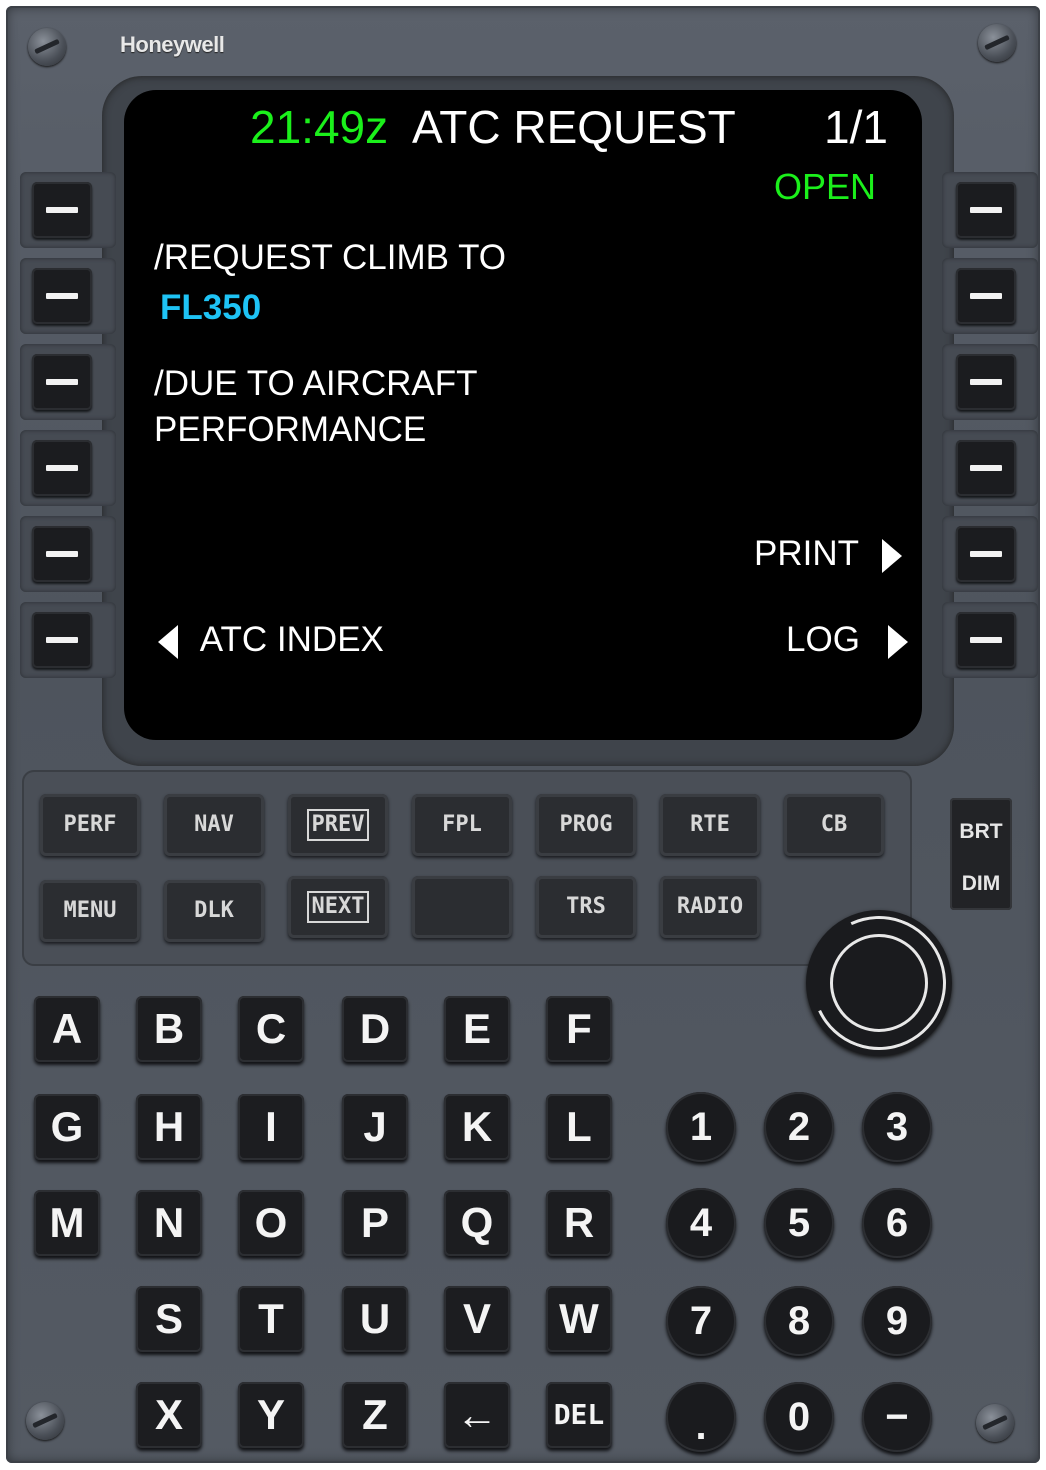  What do you see at coordinates (316, 383) in the screenshot?
I see `reason-label: /DUE TO AIRCRAFT` at bounding box center [316, 383].